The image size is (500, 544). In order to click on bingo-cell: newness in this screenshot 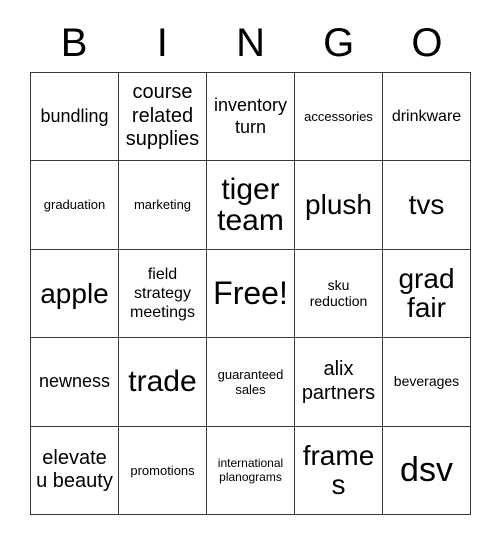, I will do `click(75, 382)`.